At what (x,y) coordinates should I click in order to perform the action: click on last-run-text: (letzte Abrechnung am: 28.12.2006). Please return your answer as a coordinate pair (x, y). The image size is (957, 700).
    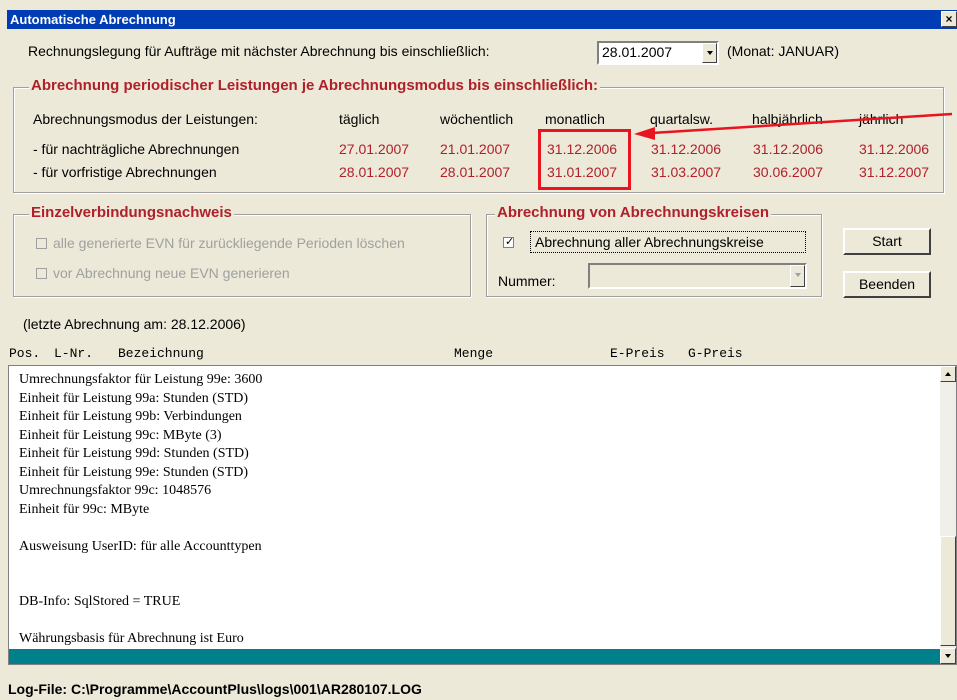
    Looking at the image, I should click on (134, 324).